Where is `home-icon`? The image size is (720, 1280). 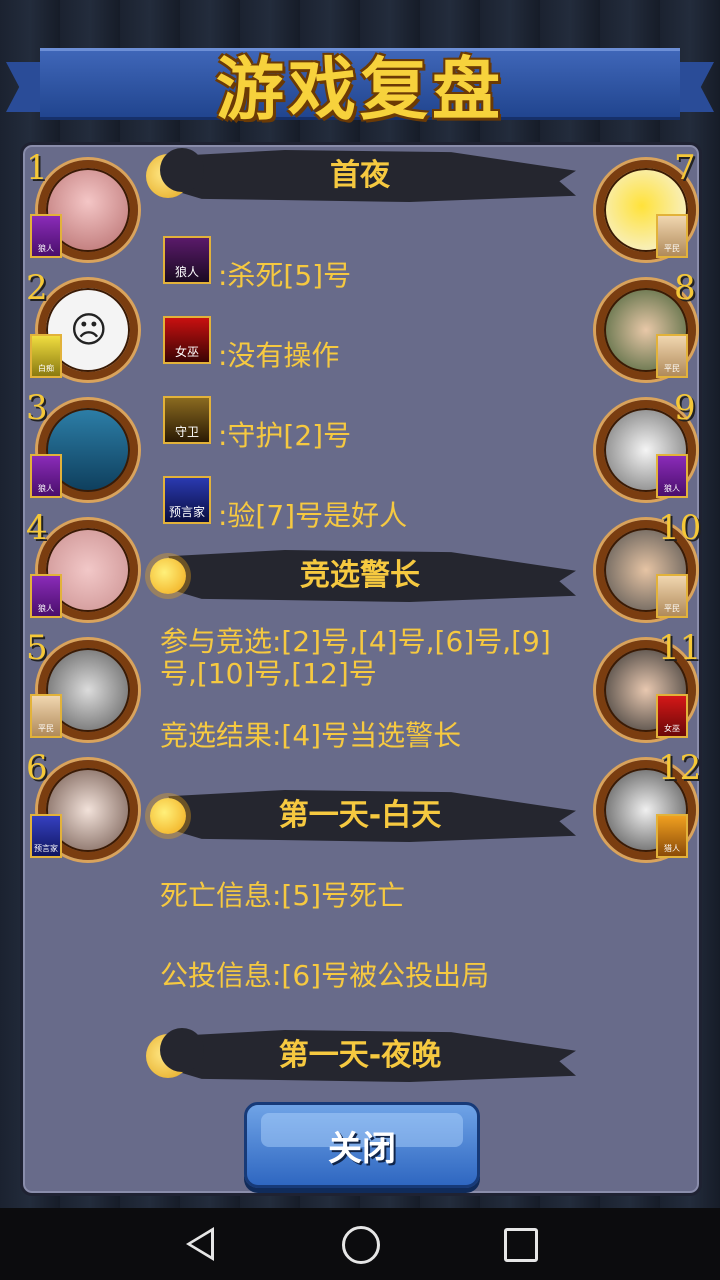
home-icon is located at coordinates (361, 1245).